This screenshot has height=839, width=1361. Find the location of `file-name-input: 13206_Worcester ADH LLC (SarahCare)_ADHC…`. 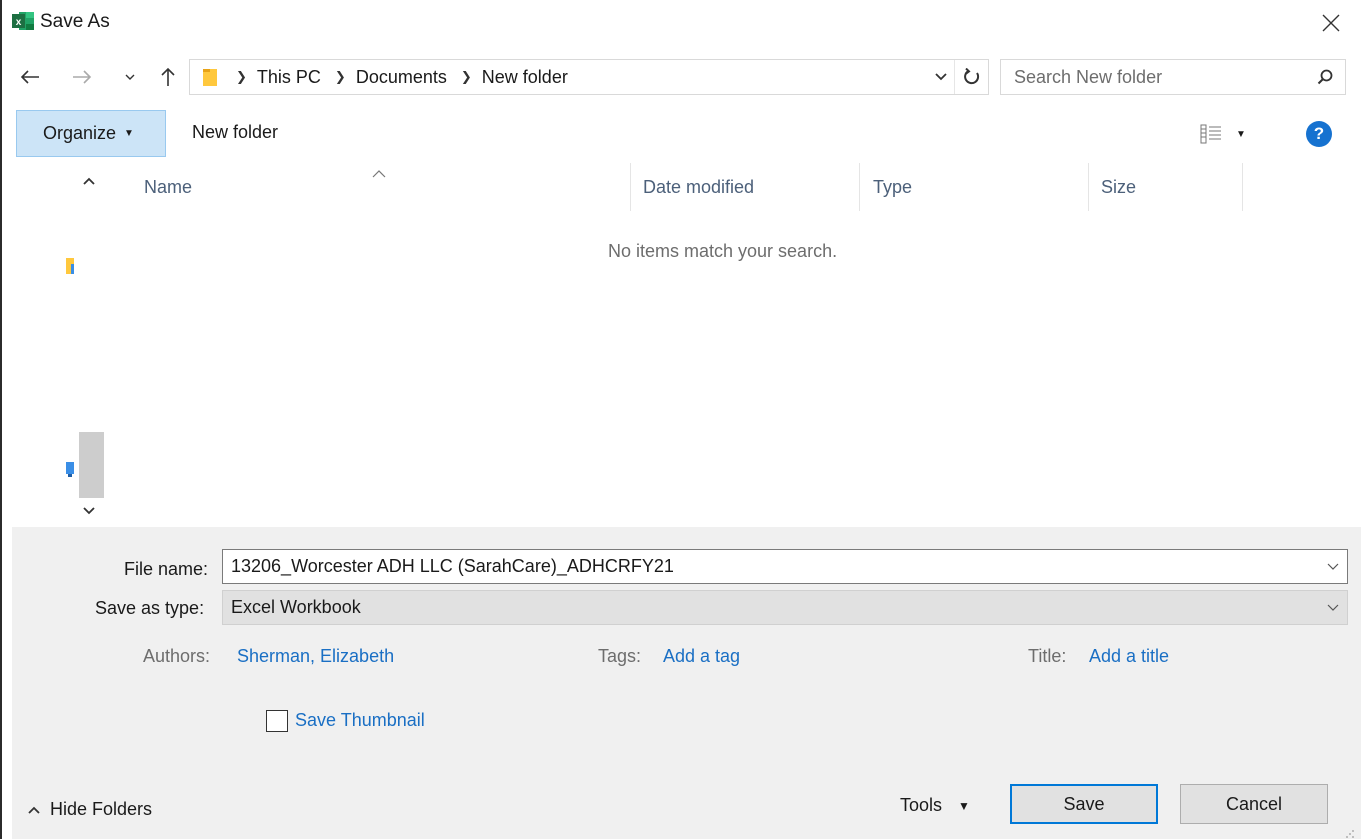

file-name-input: 13206_Worcester ADH LLC (SarahCare)_ADHC… is located at coordinates (775, 566).